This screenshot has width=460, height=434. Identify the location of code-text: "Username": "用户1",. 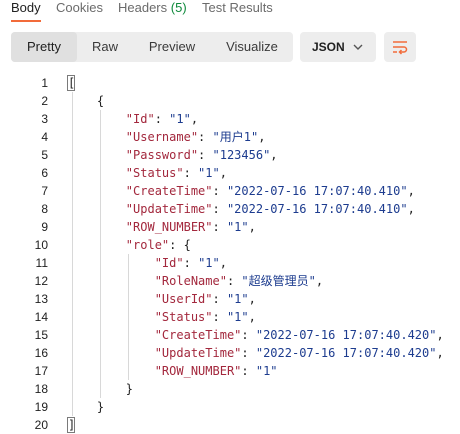
(167, 137).